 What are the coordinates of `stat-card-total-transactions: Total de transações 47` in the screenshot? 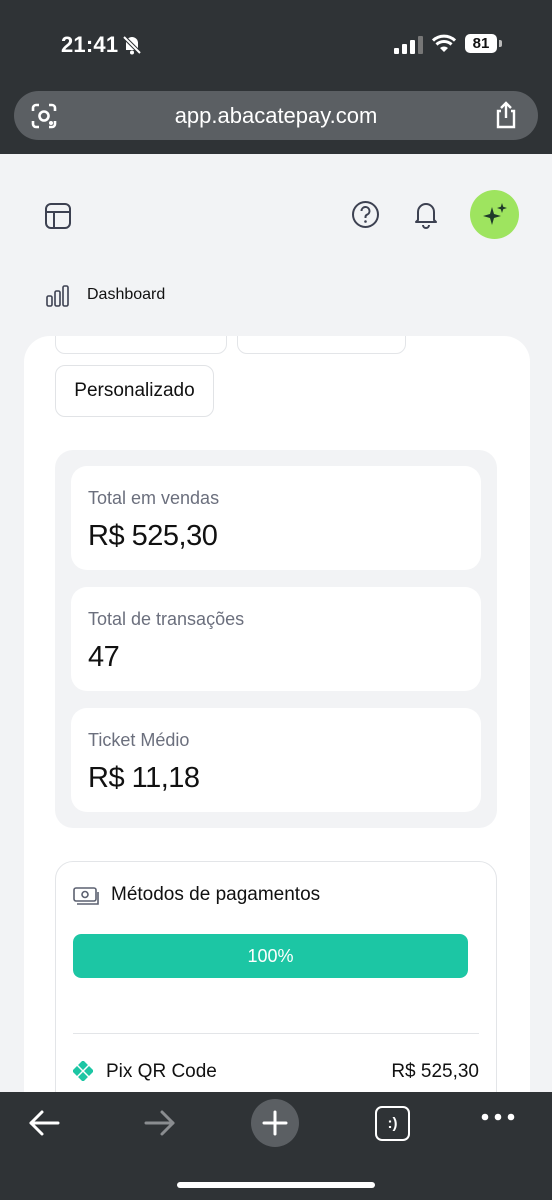 It's located at (276, 639).